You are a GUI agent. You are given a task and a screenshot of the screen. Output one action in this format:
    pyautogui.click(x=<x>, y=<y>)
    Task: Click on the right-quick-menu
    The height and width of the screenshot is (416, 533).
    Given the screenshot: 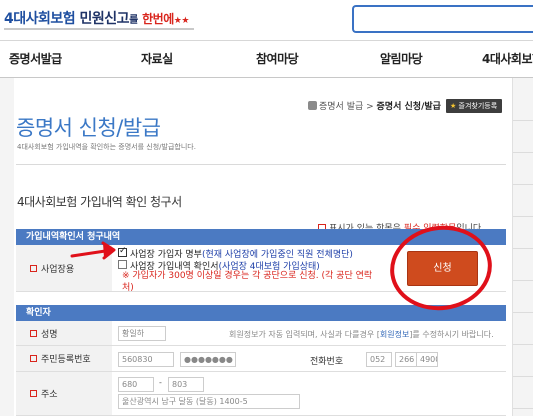 What is the action you would take?
    pyautogui.click(x=522, y=247)
    